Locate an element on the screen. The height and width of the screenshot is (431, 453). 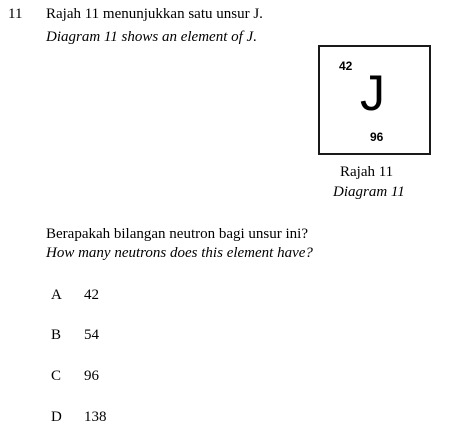
option-a-value: 42 is located at coordinates (91, 295).